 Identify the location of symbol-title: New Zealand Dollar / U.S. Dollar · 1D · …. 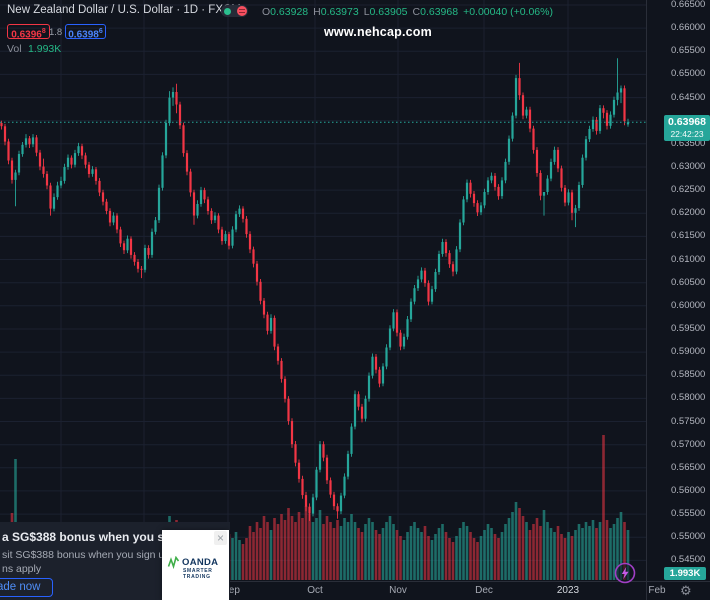
(124, 10).